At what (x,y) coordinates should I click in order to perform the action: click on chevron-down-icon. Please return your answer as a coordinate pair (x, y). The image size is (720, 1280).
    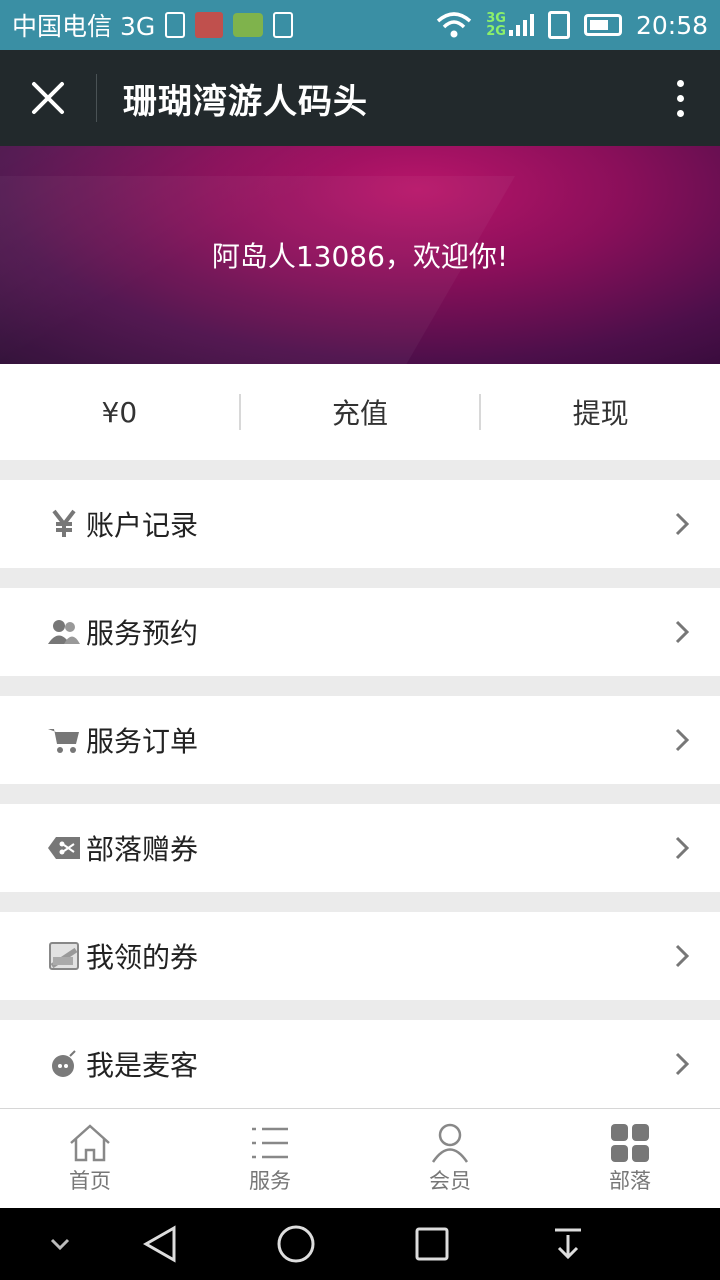
    Looking at the image, I should click on (60, 1244).